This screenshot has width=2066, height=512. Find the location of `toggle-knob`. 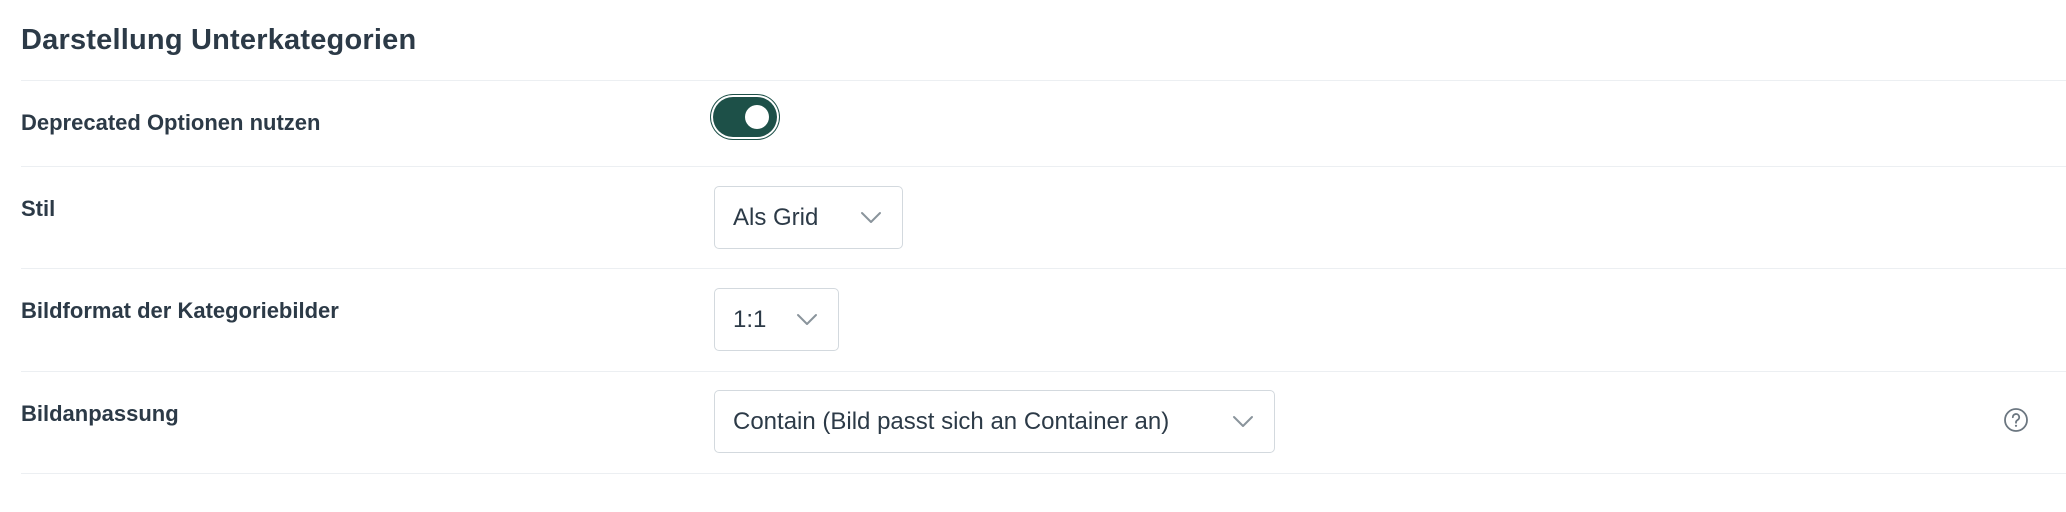

toggle-knob is located at coordinates (757, 117).